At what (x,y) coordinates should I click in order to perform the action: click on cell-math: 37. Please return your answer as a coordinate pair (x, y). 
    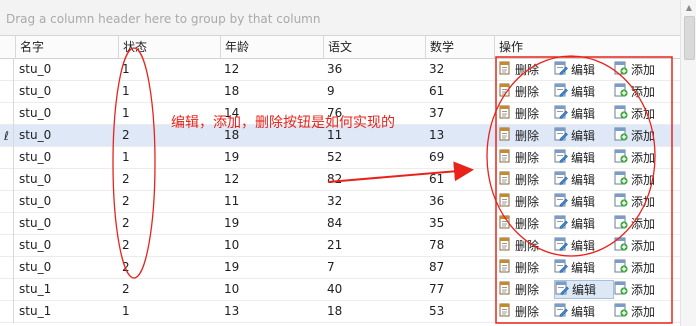
    Looking at the image, I should click on (459, 113).